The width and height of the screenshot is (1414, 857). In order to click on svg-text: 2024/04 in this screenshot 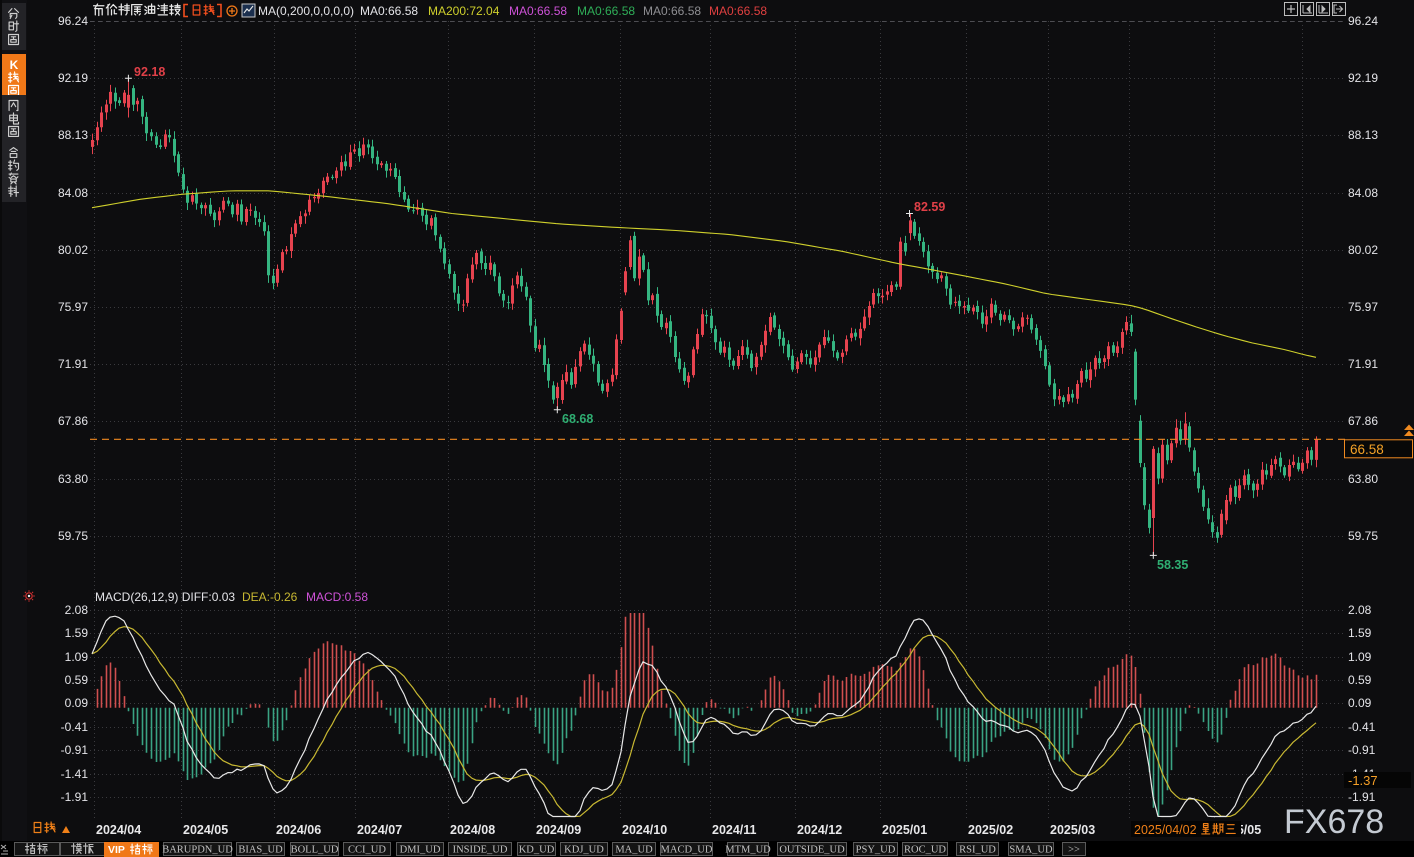, I will do `click(118, 830)`.